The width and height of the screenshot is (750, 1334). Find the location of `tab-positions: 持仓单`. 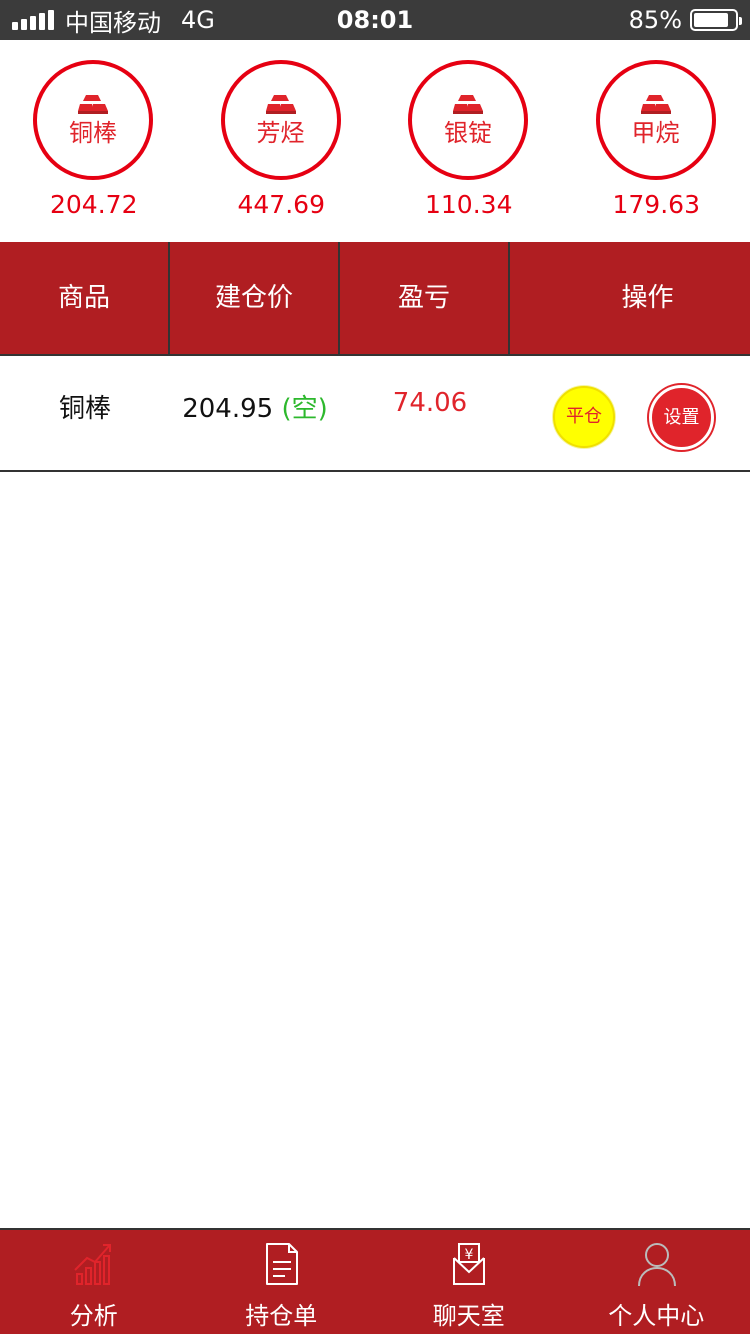

tab-positions: 持仓单 is located at coordinates (282, 1282).